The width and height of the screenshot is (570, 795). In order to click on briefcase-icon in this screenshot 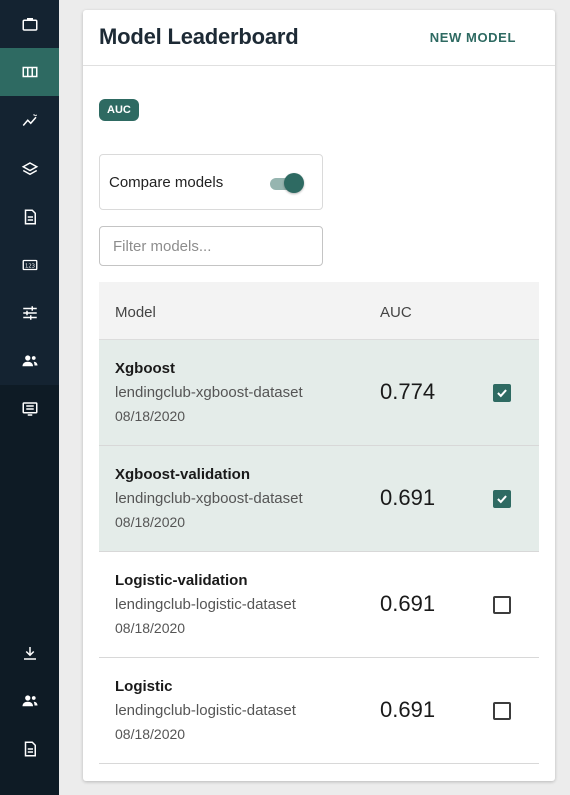, I will do `click(29, 24)`.